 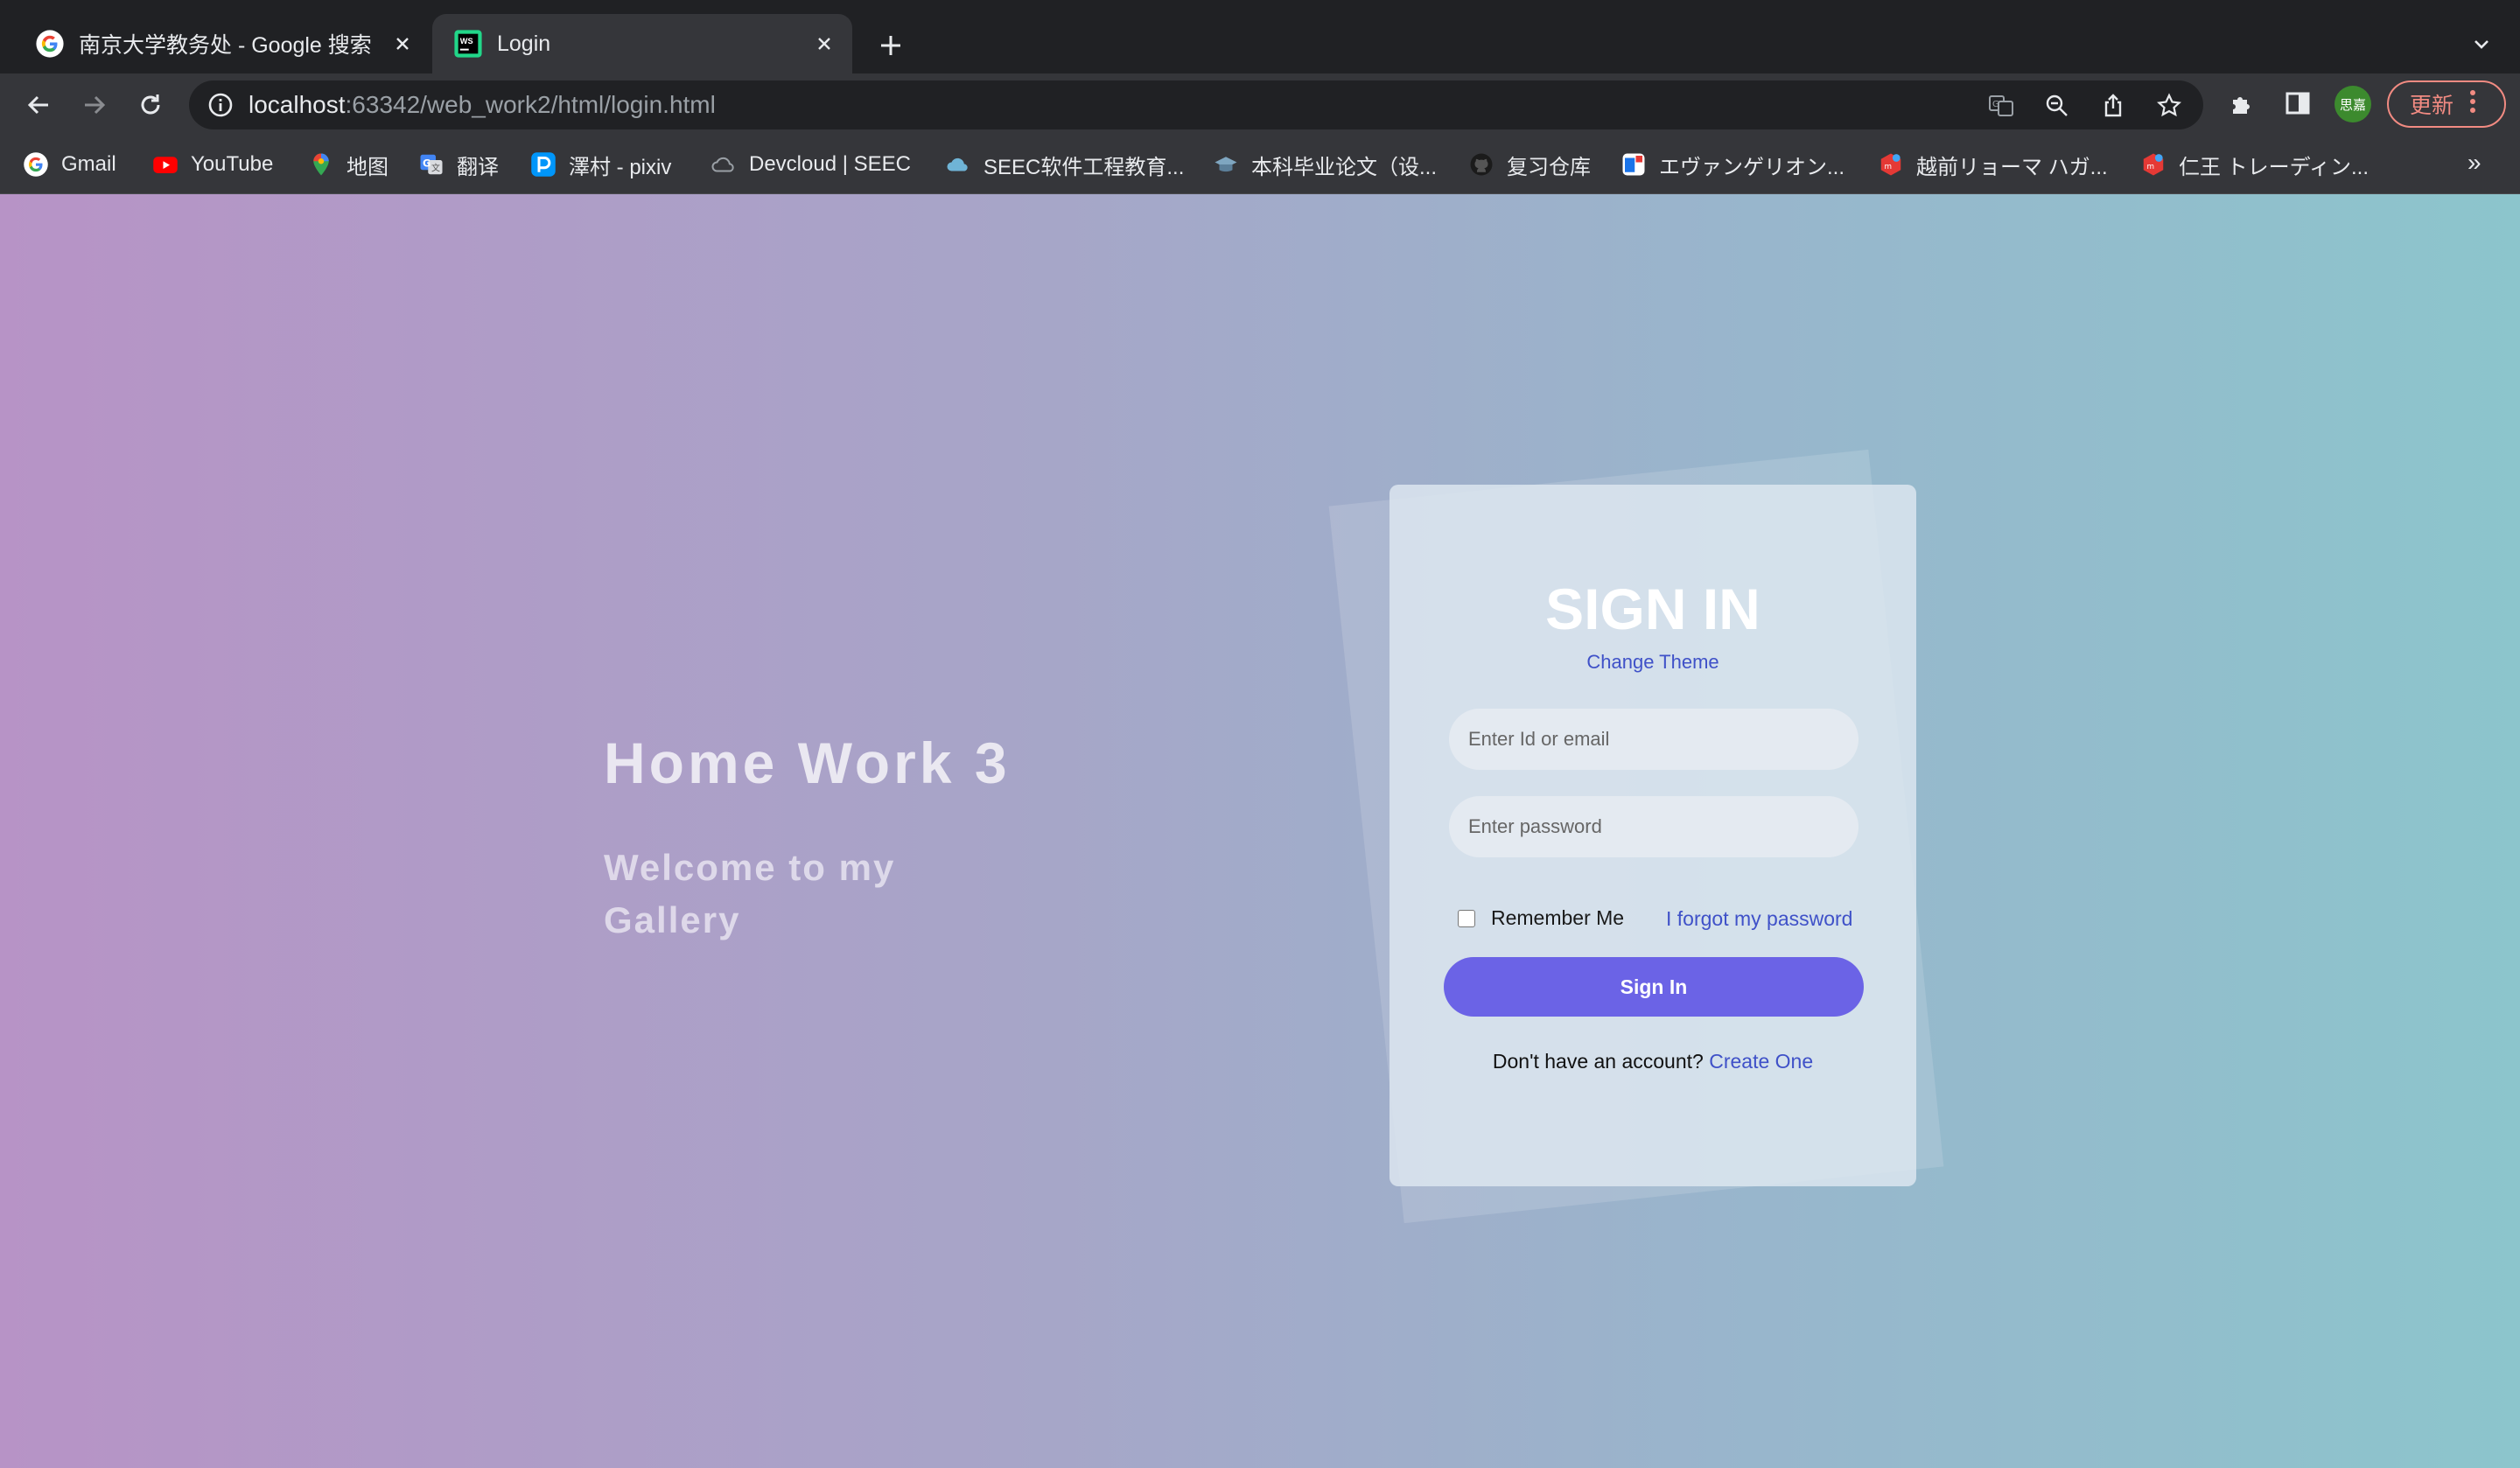 I want to click on profile-avatar: 思嘉, so click(x=2352, y=104).